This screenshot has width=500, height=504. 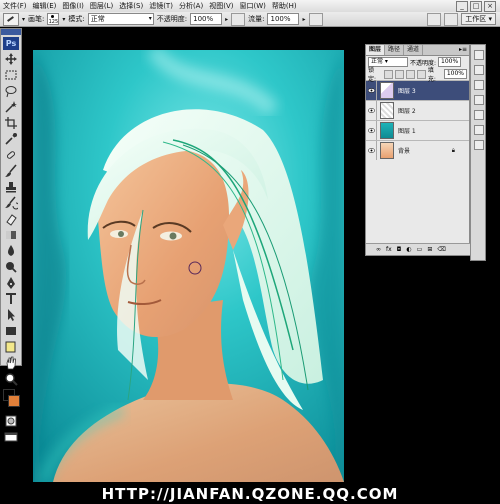 I want to click on toolbox: Ps, so click(x=11, y=235).